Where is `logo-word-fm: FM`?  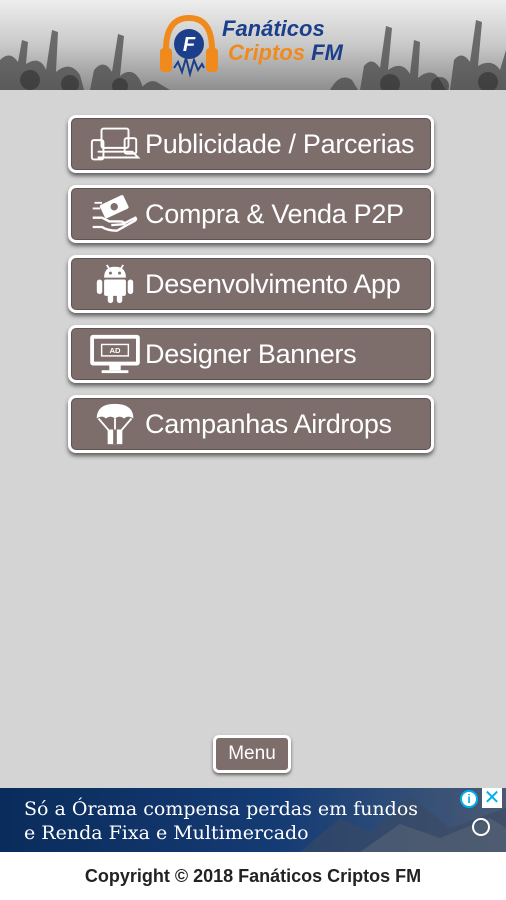 logo-word-fm: FM is located at coordinates (324, 52).